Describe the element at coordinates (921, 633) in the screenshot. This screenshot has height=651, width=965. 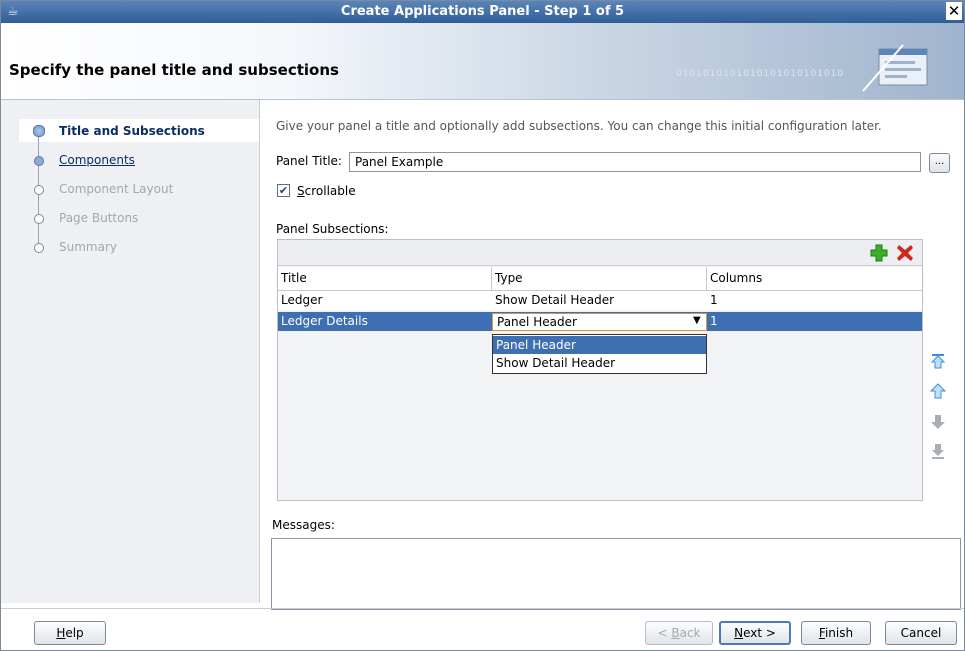
I see `cancel-button: Cancel` at that location.